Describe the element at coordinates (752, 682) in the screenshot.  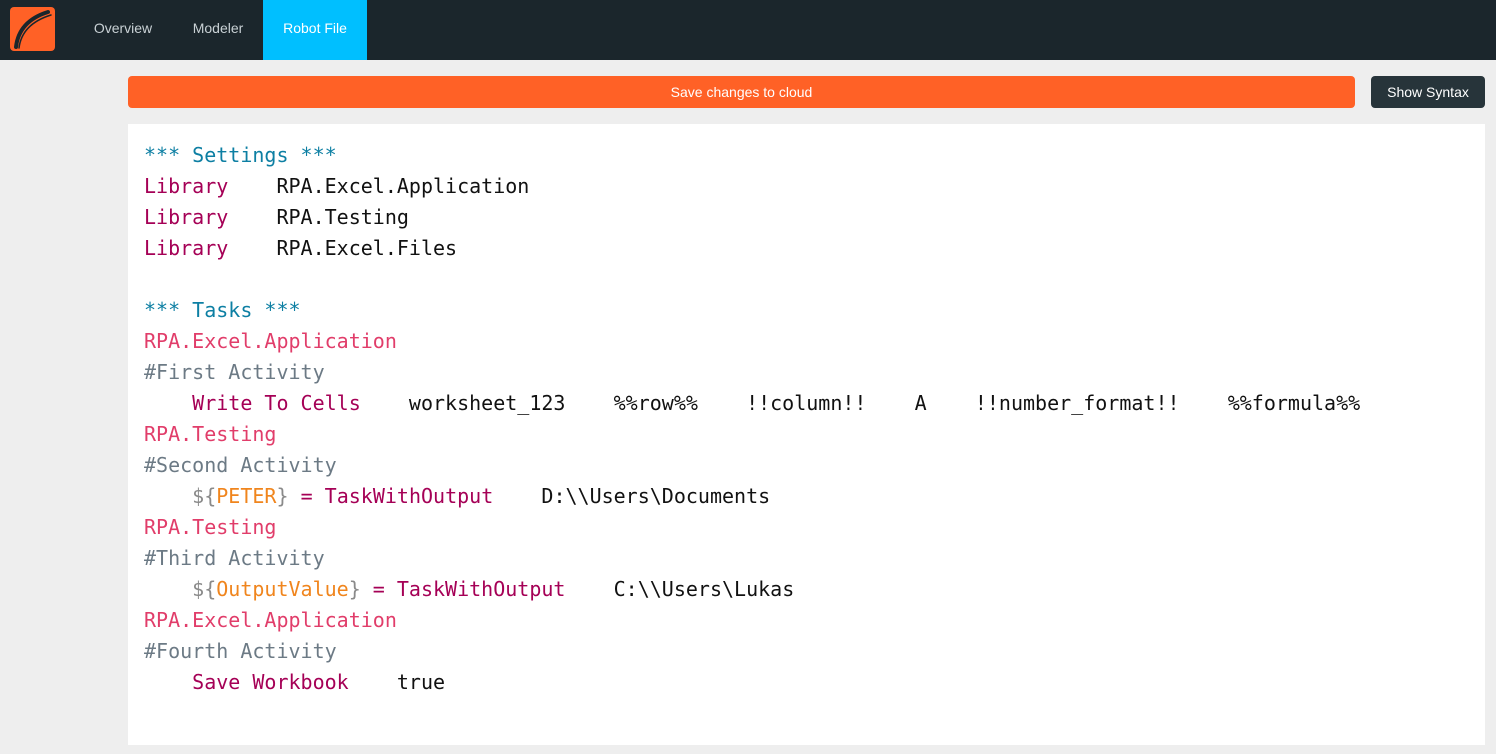
I see `code-line: Save Workbook true` at that location.